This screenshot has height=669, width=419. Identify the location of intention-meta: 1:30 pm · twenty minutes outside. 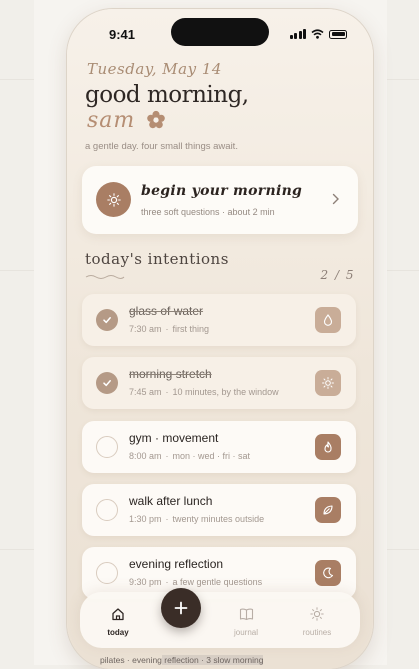
(197, 519).